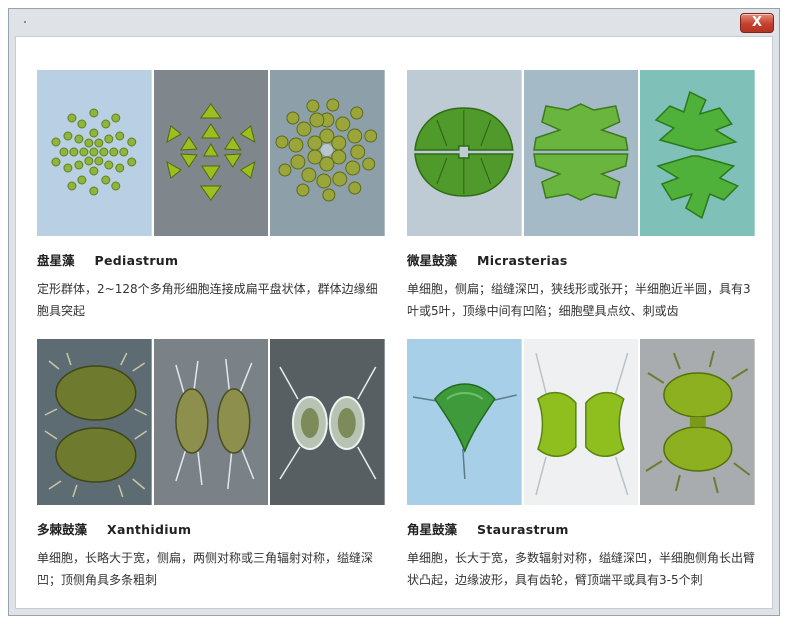 This screenshot has height=627, width=788. What do you see at coordinates (522, 260) in the screenshot?
I see `card-name-latin: Micrasterias` at bounding box center [522, 260].